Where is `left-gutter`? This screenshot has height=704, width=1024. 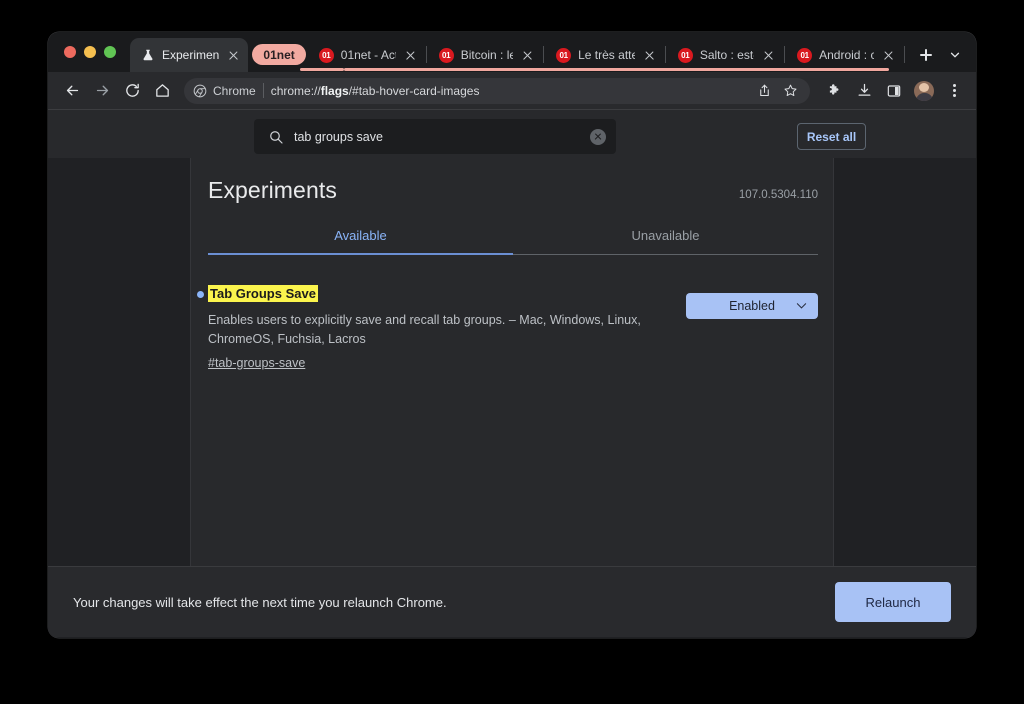
left-gutter is located at coordinates (119, 338).